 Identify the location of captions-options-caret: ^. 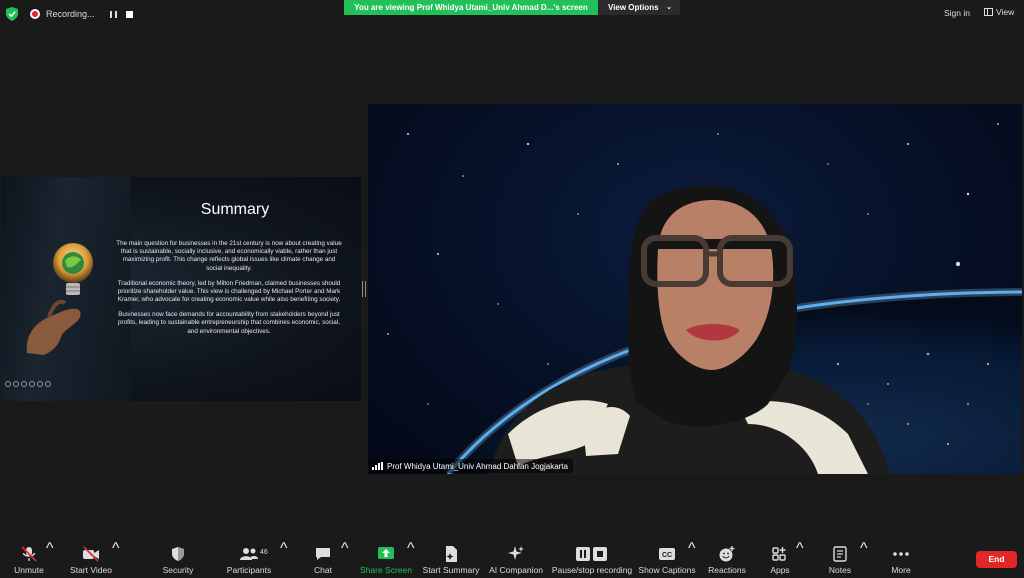
(692, 549).